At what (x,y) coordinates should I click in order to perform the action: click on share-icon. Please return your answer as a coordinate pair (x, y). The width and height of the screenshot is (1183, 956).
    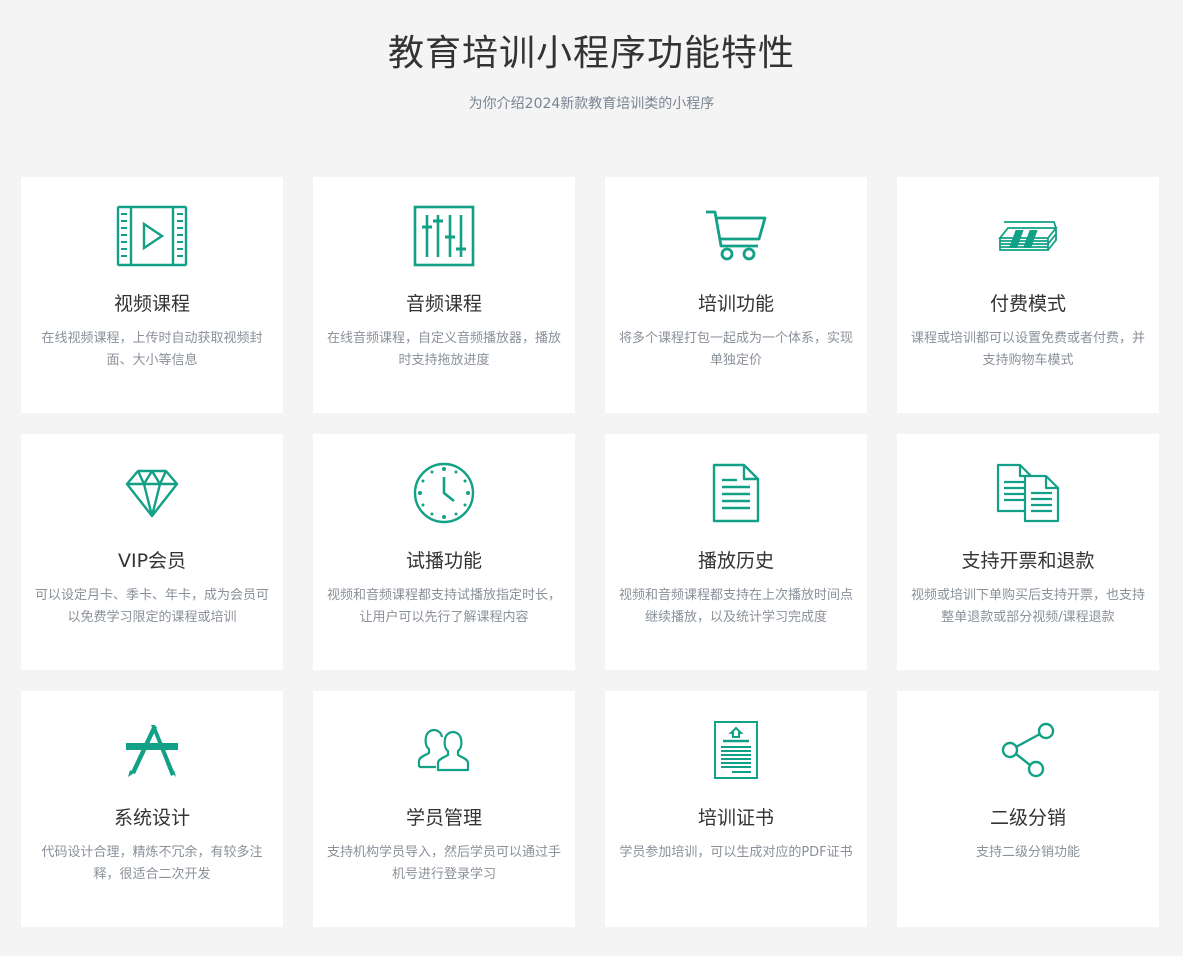
    Looking at the image, I should click on (1028, 750).